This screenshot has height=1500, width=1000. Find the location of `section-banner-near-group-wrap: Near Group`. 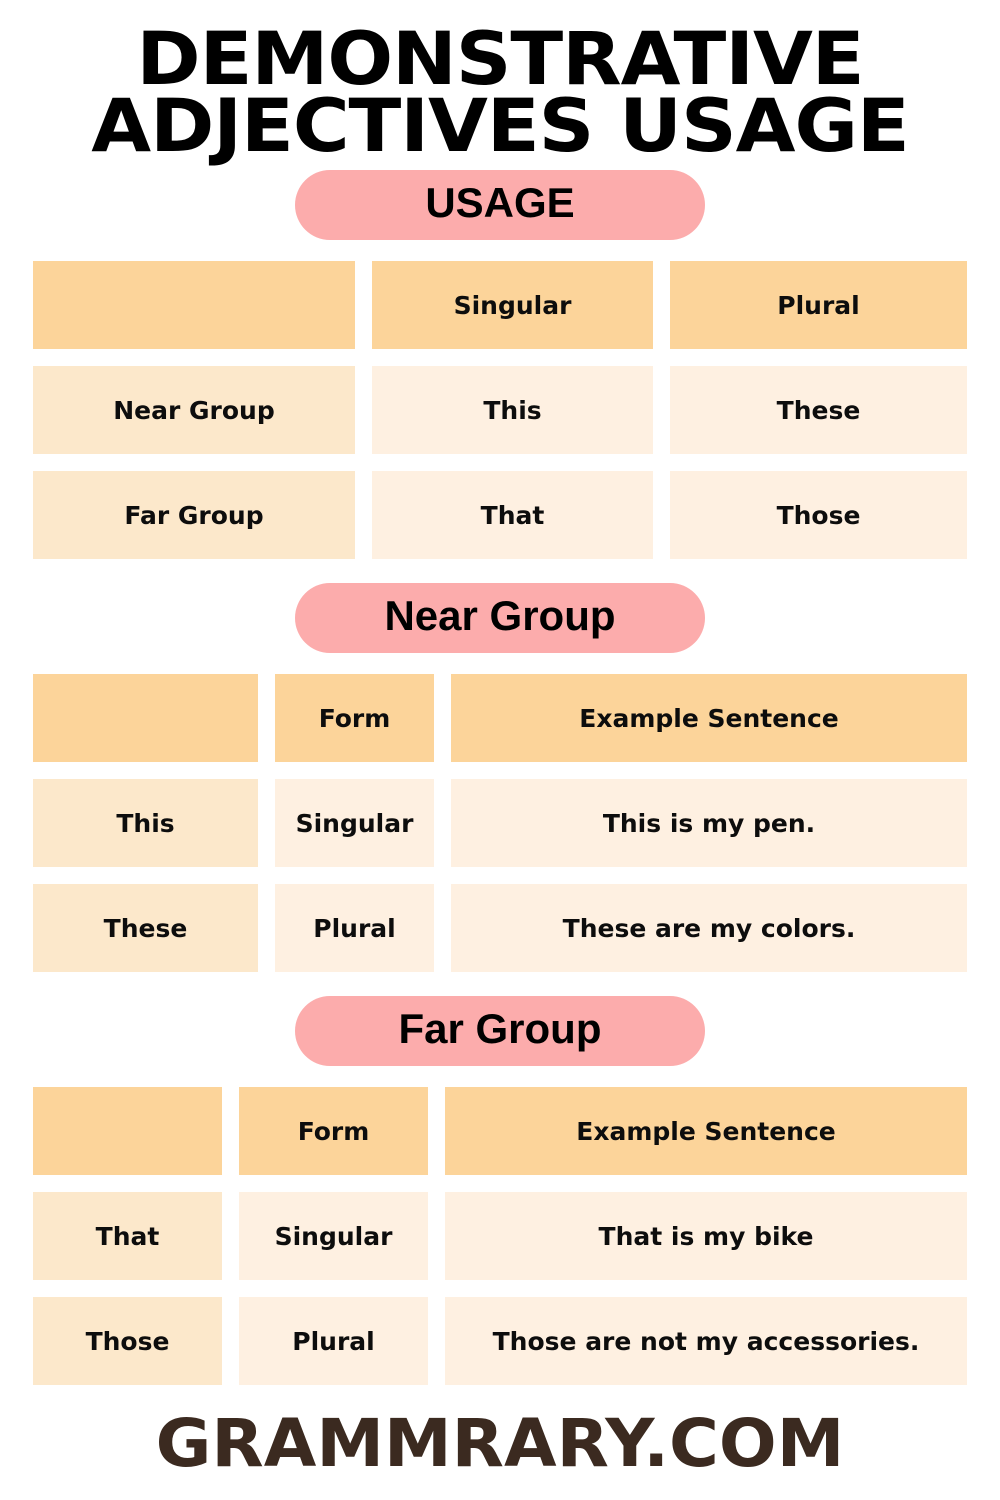

section-banner-near-group-wrap: Near Group is located at coordinates (500, 618).